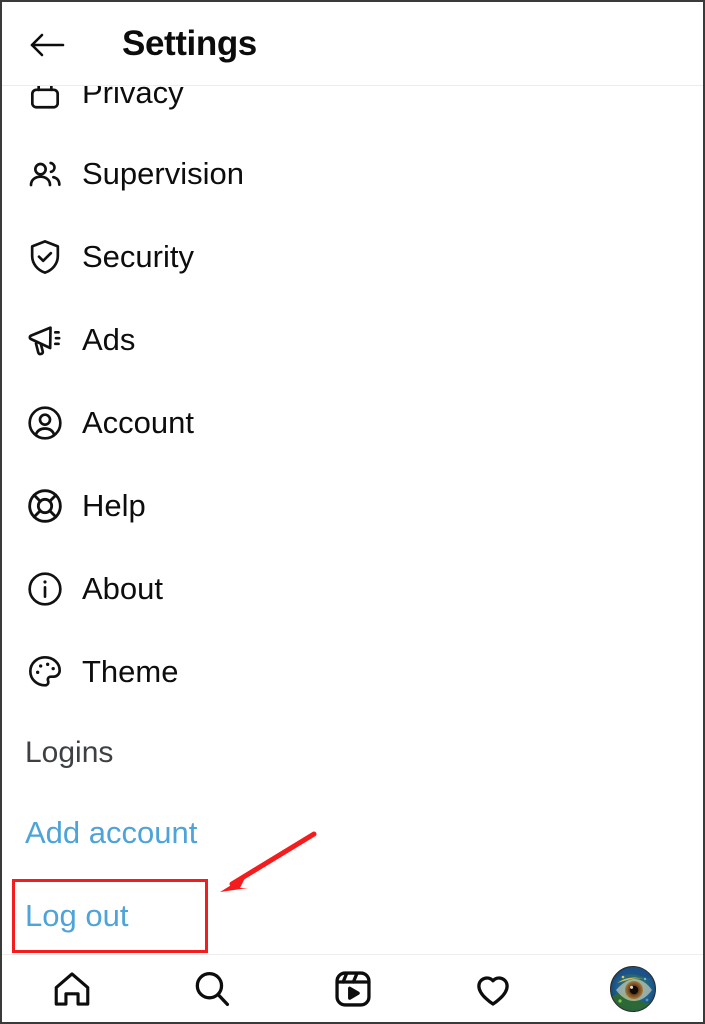  What do you see at coordinates (352, 44) in the screenshot?
I see `app-header: Settings` at bounding box center [352, 44].